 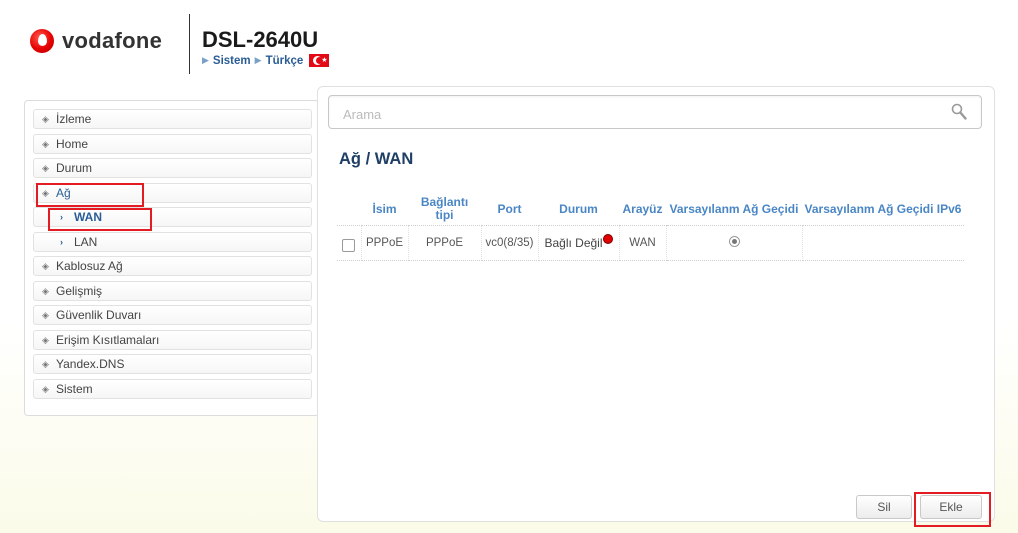 What do you see at coordinates (74, 119) in the screenshot?
I see `sidebar-item-label: İzleme` at bounding box center [74, 119].